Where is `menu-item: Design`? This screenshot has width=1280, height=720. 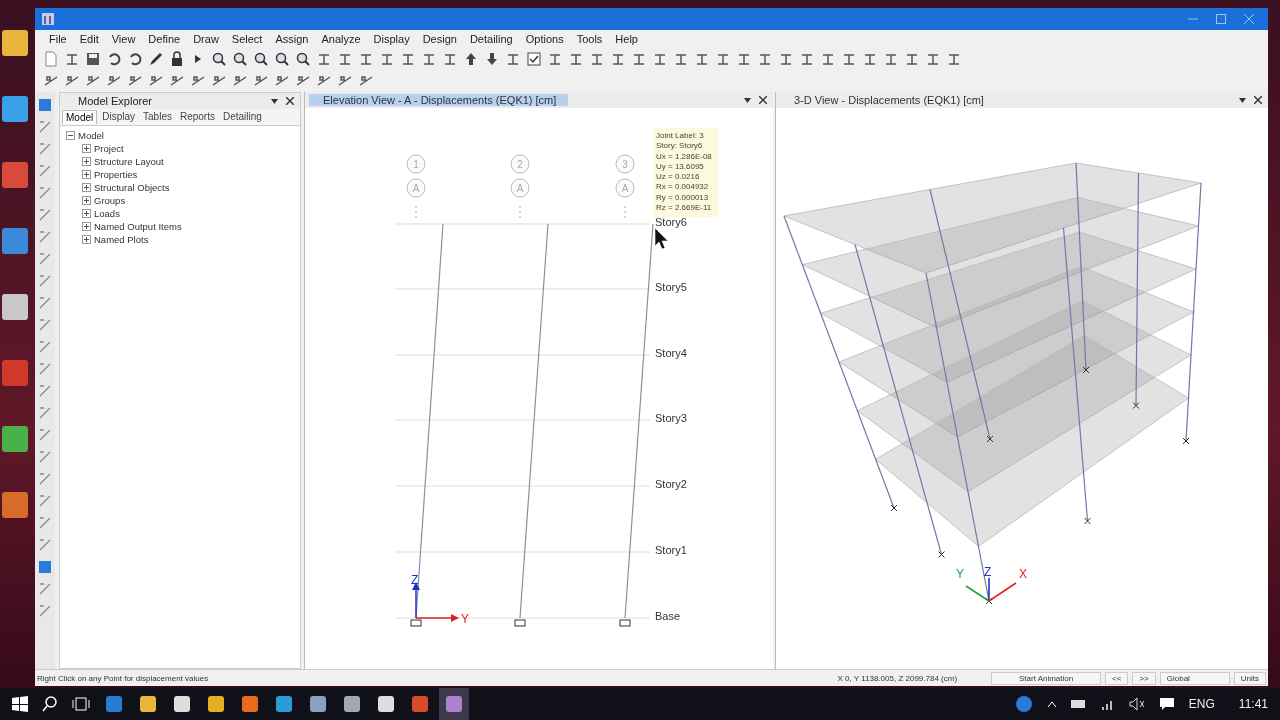 menu-item: Design is located at coordinates (440, 39).